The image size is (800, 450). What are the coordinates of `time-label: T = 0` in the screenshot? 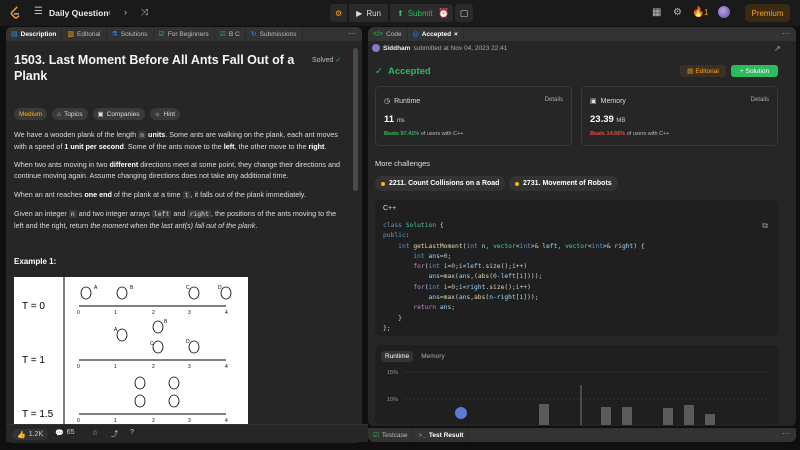 It's located at (33, 306).